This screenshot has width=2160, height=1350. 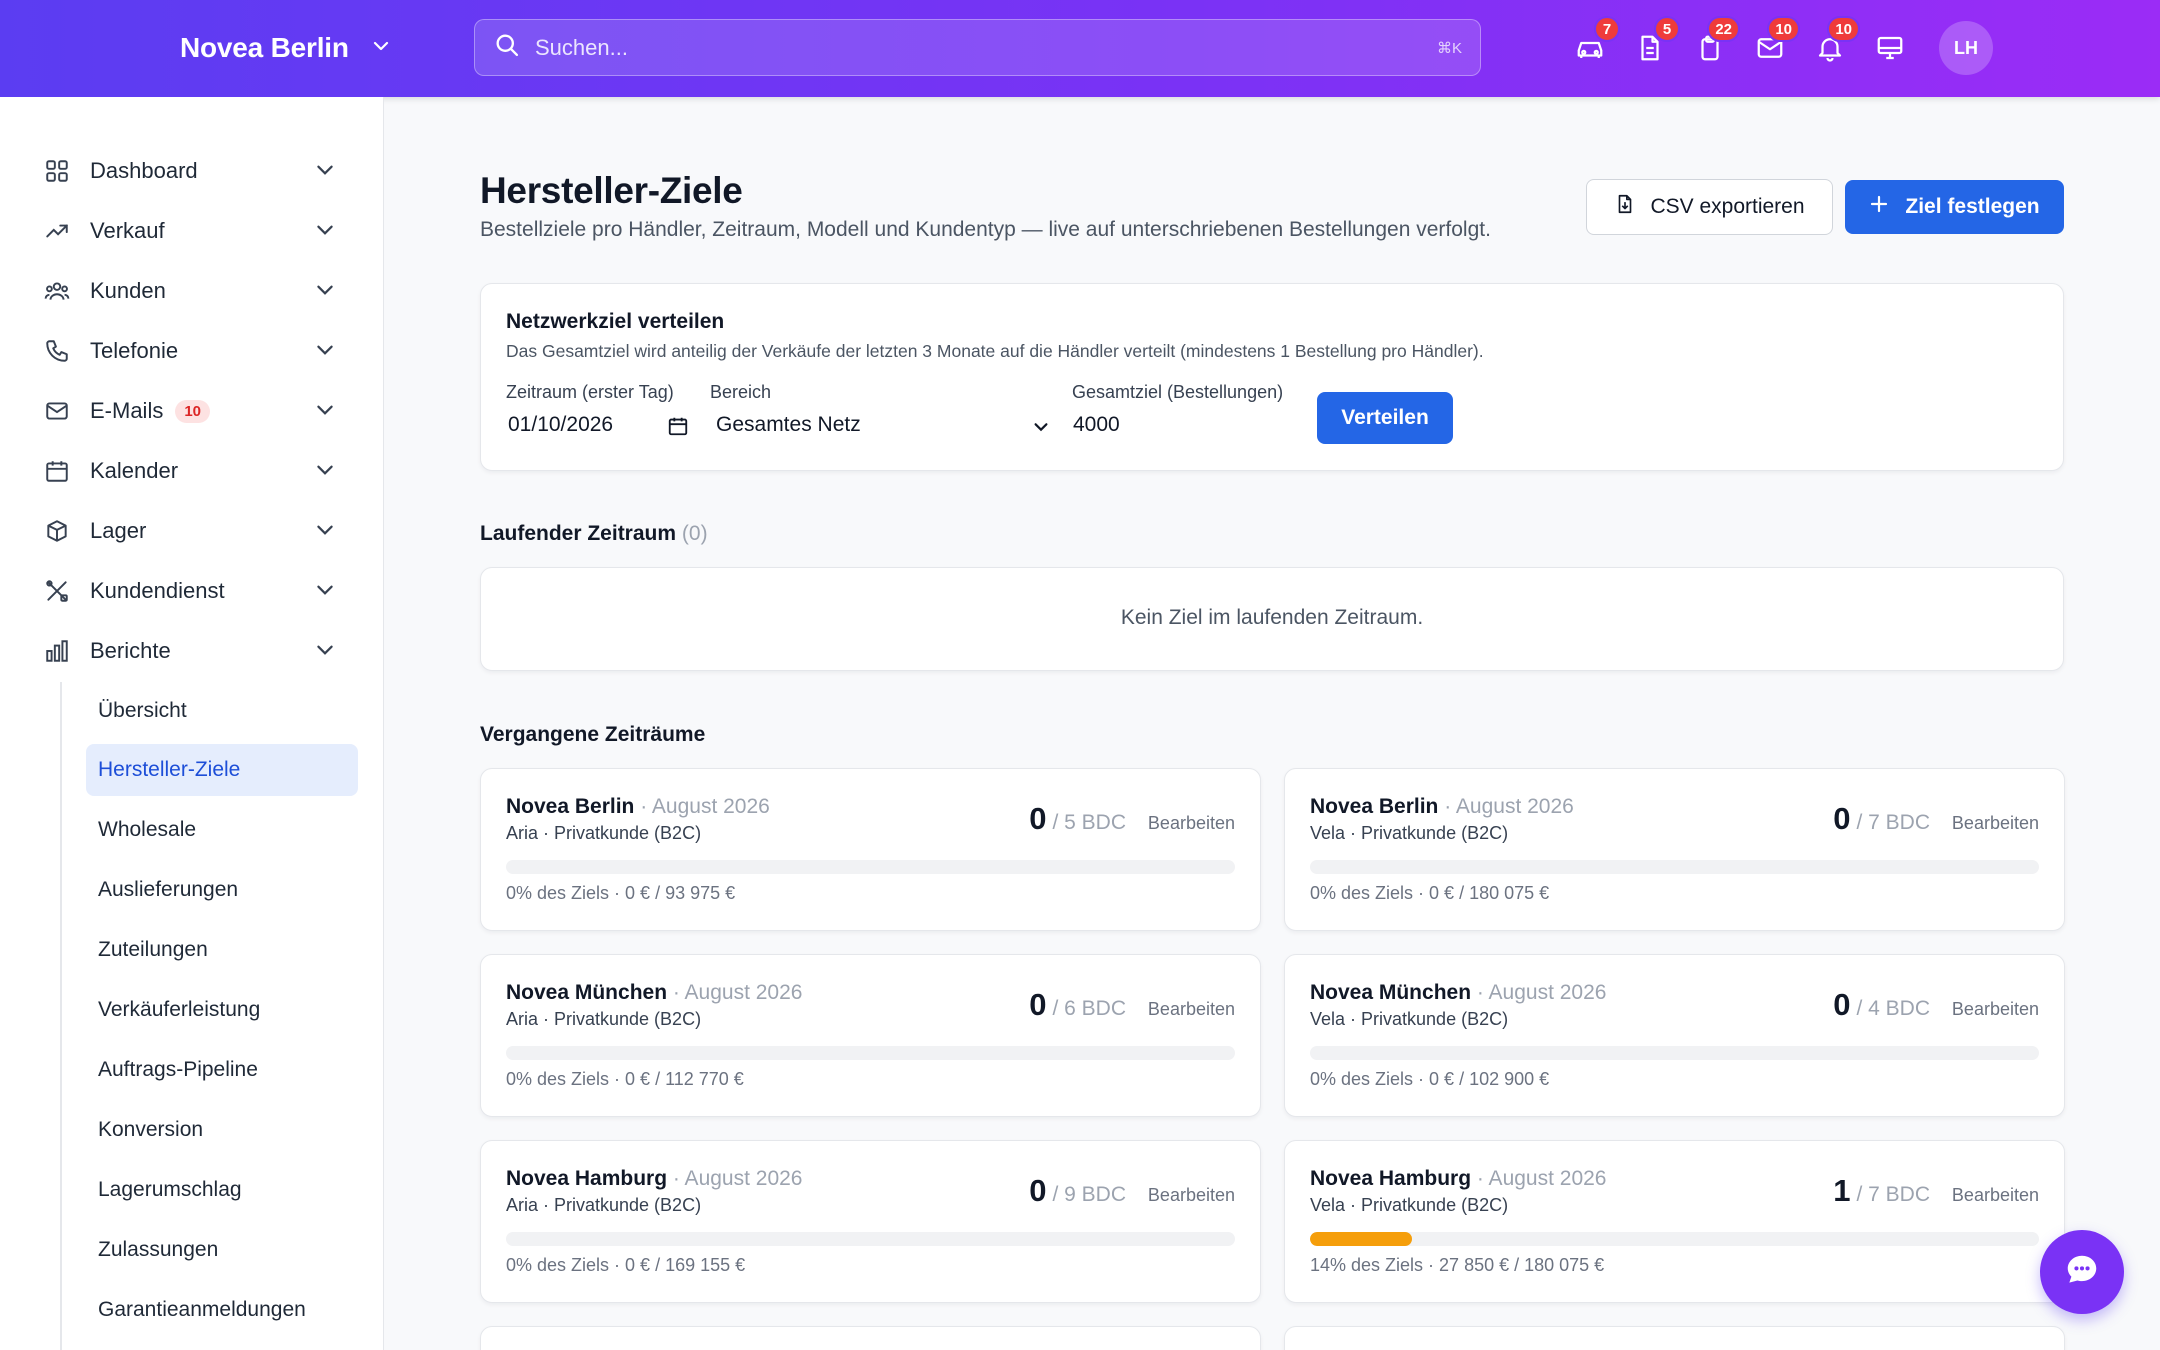 I want to click on total-target-input: 4000, so click(x=1096, y=425).